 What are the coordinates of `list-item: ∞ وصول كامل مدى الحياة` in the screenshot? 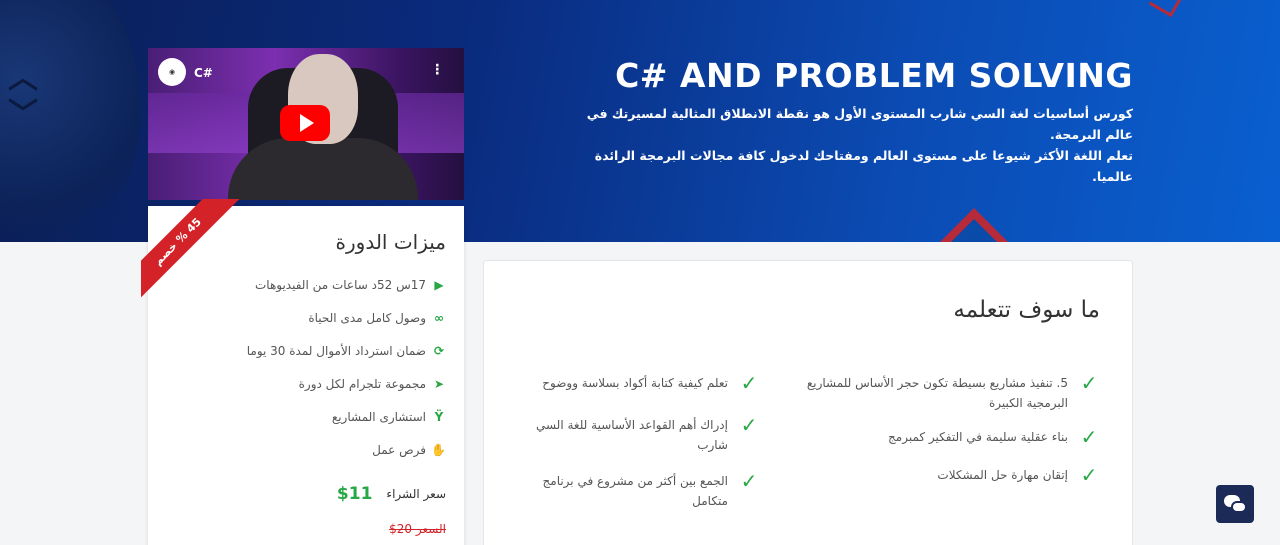 It's located at (376, 317).